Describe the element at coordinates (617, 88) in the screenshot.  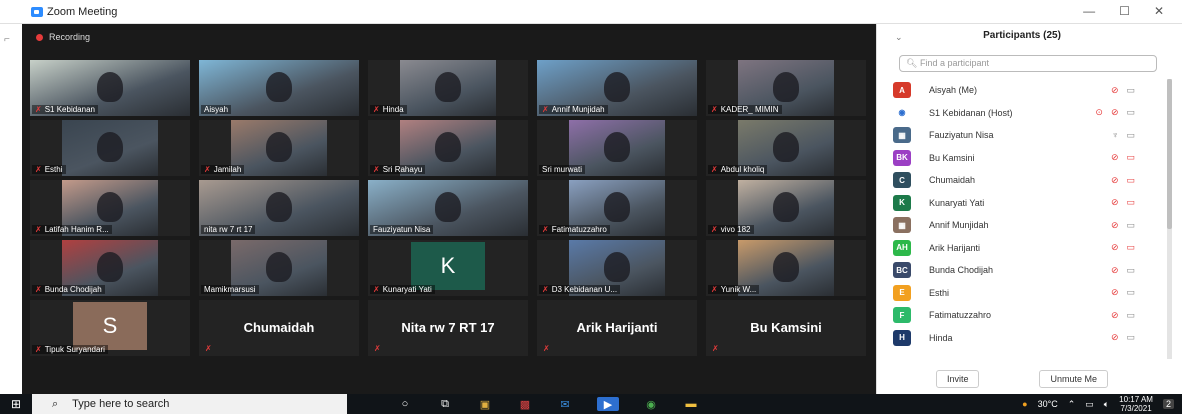
I see `video-tile: ✗ Annif Munjidah` at that location.